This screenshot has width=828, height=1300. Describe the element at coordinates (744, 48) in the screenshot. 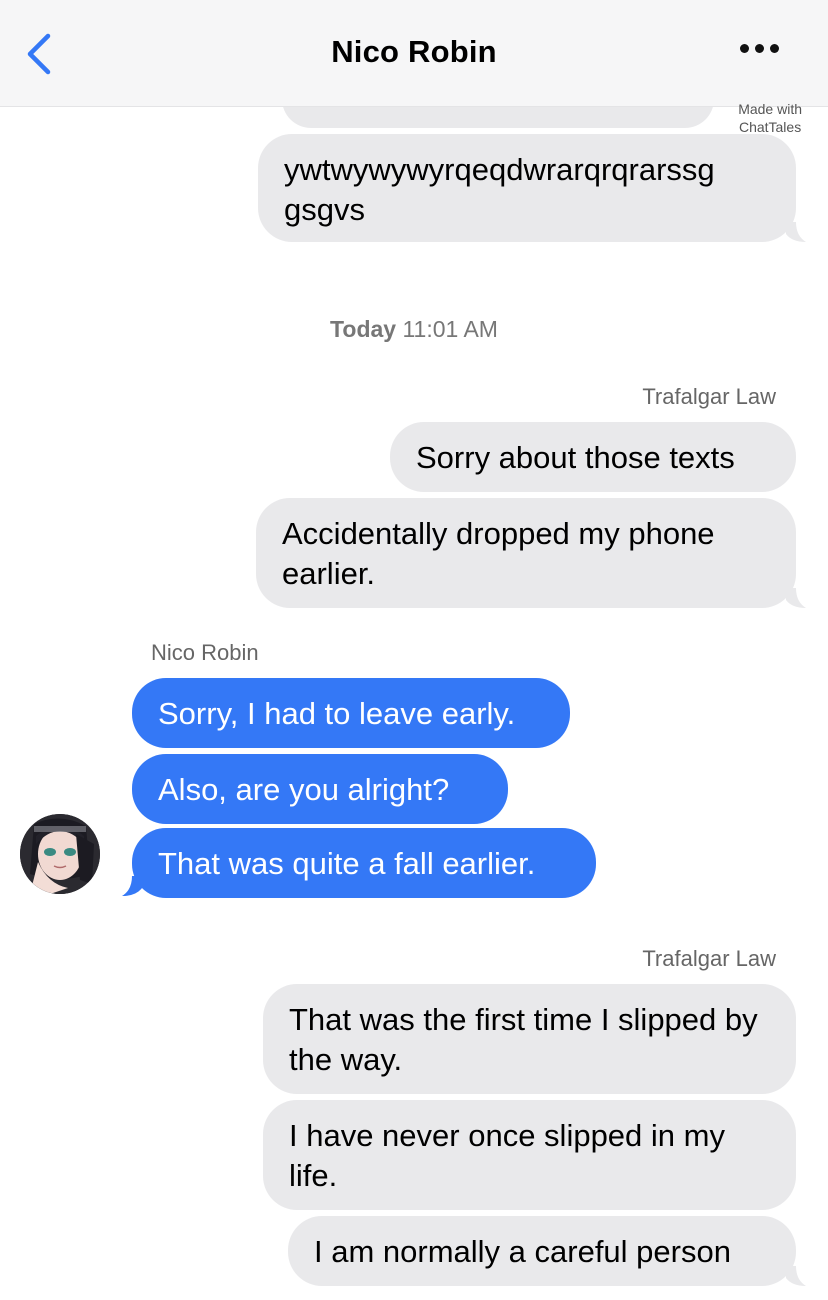

I see `ellipsis-icon` at that location.